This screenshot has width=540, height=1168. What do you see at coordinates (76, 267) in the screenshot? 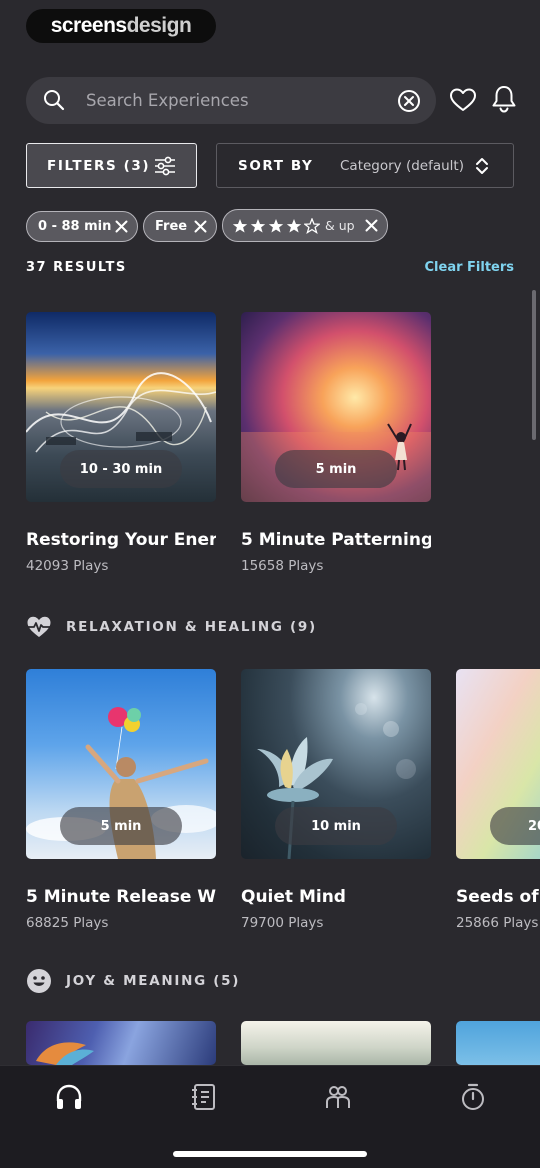
I see `results-count: 37 RESULTS` at bounding box center [76, 267].